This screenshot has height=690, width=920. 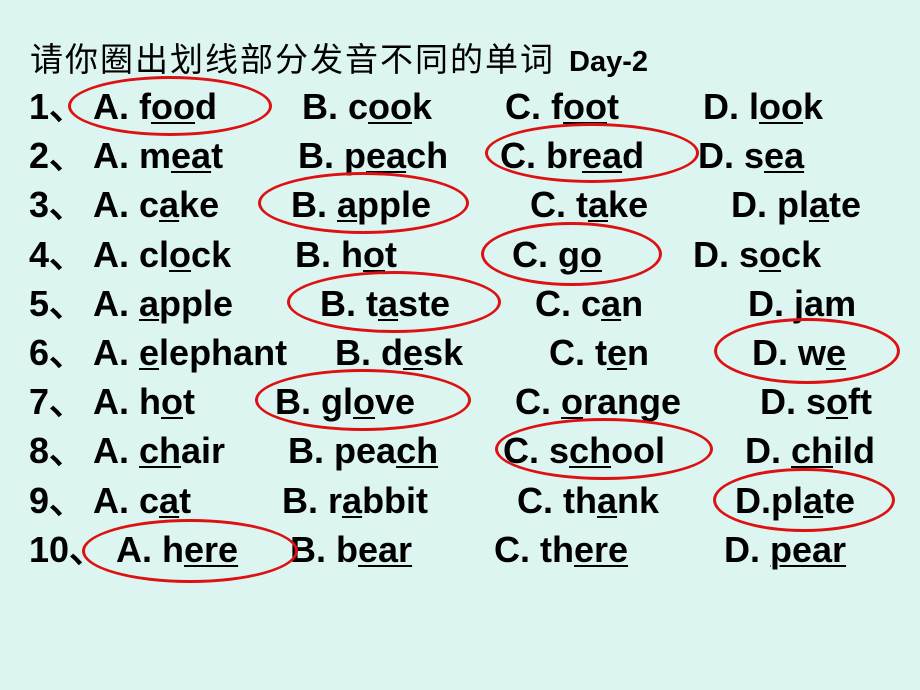 I want to click on question-row: 6、 A. elephant B. desk C. ten D. we, so click(x=460, y=351).